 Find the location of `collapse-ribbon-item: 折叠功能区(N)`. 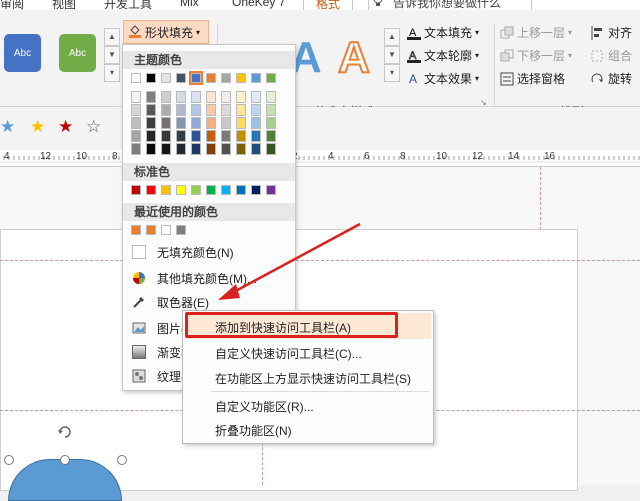

collapse-ribbon-item: 折叠功能区(N) is located at coordinates (253, 430).